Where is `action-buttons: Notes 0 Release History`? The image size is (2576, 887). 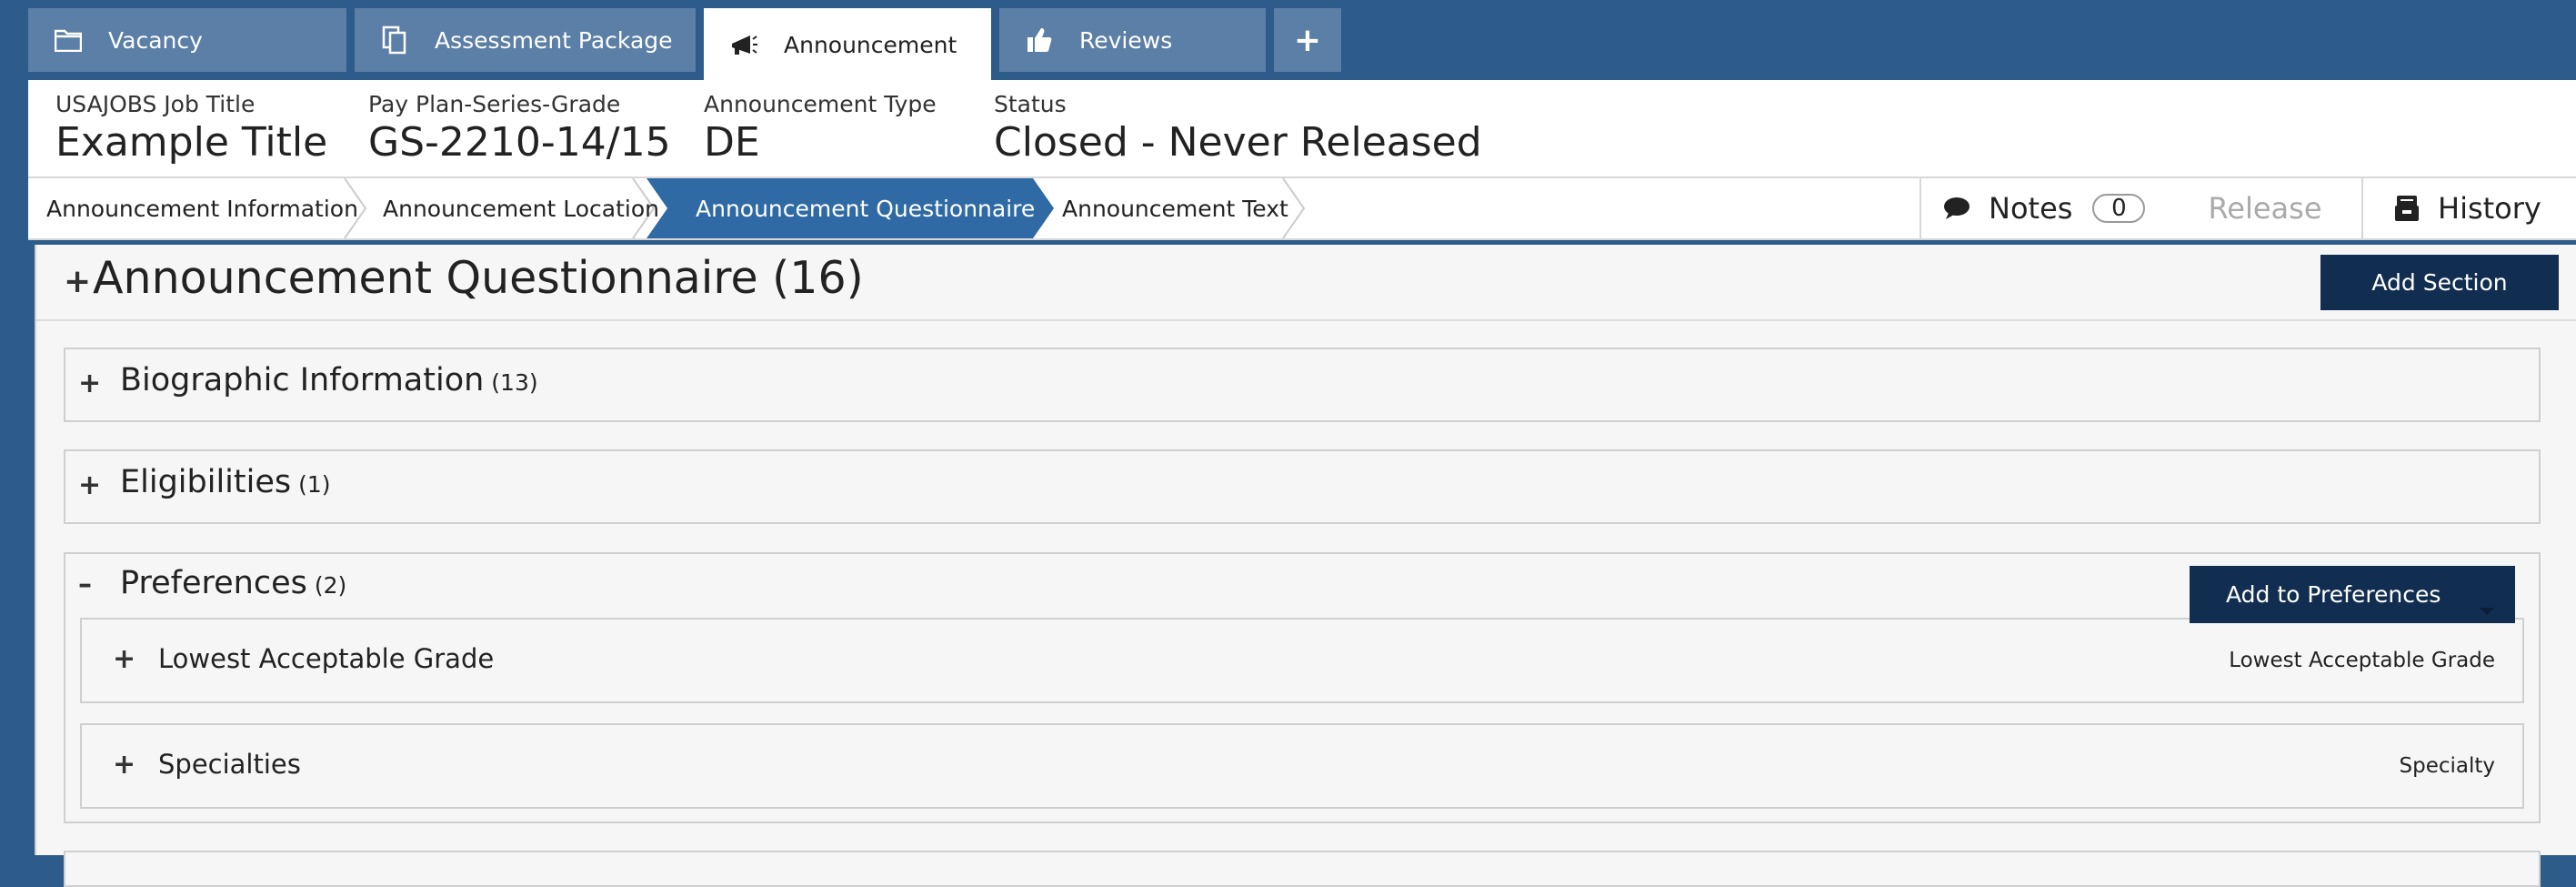
action-buttons: Notes 0 Release History is located at coordinates (2247, 208).